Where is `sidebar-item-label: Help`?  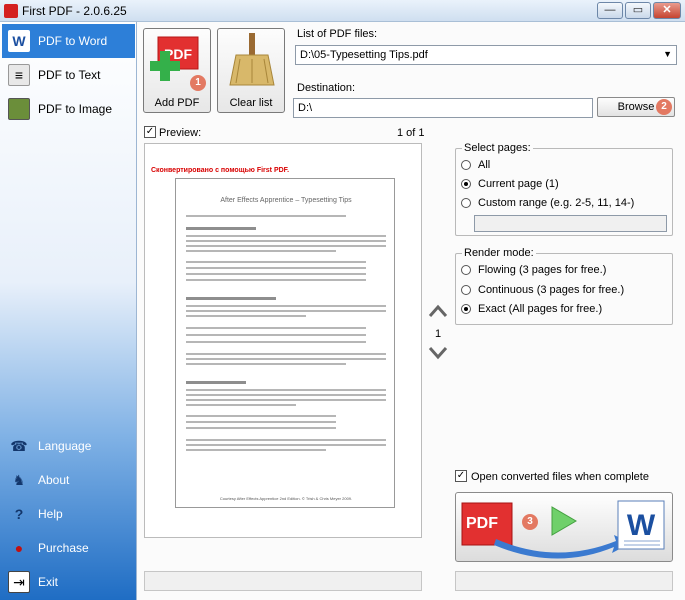 sidebar-item-label: Help is located at coordinates (50, 514).